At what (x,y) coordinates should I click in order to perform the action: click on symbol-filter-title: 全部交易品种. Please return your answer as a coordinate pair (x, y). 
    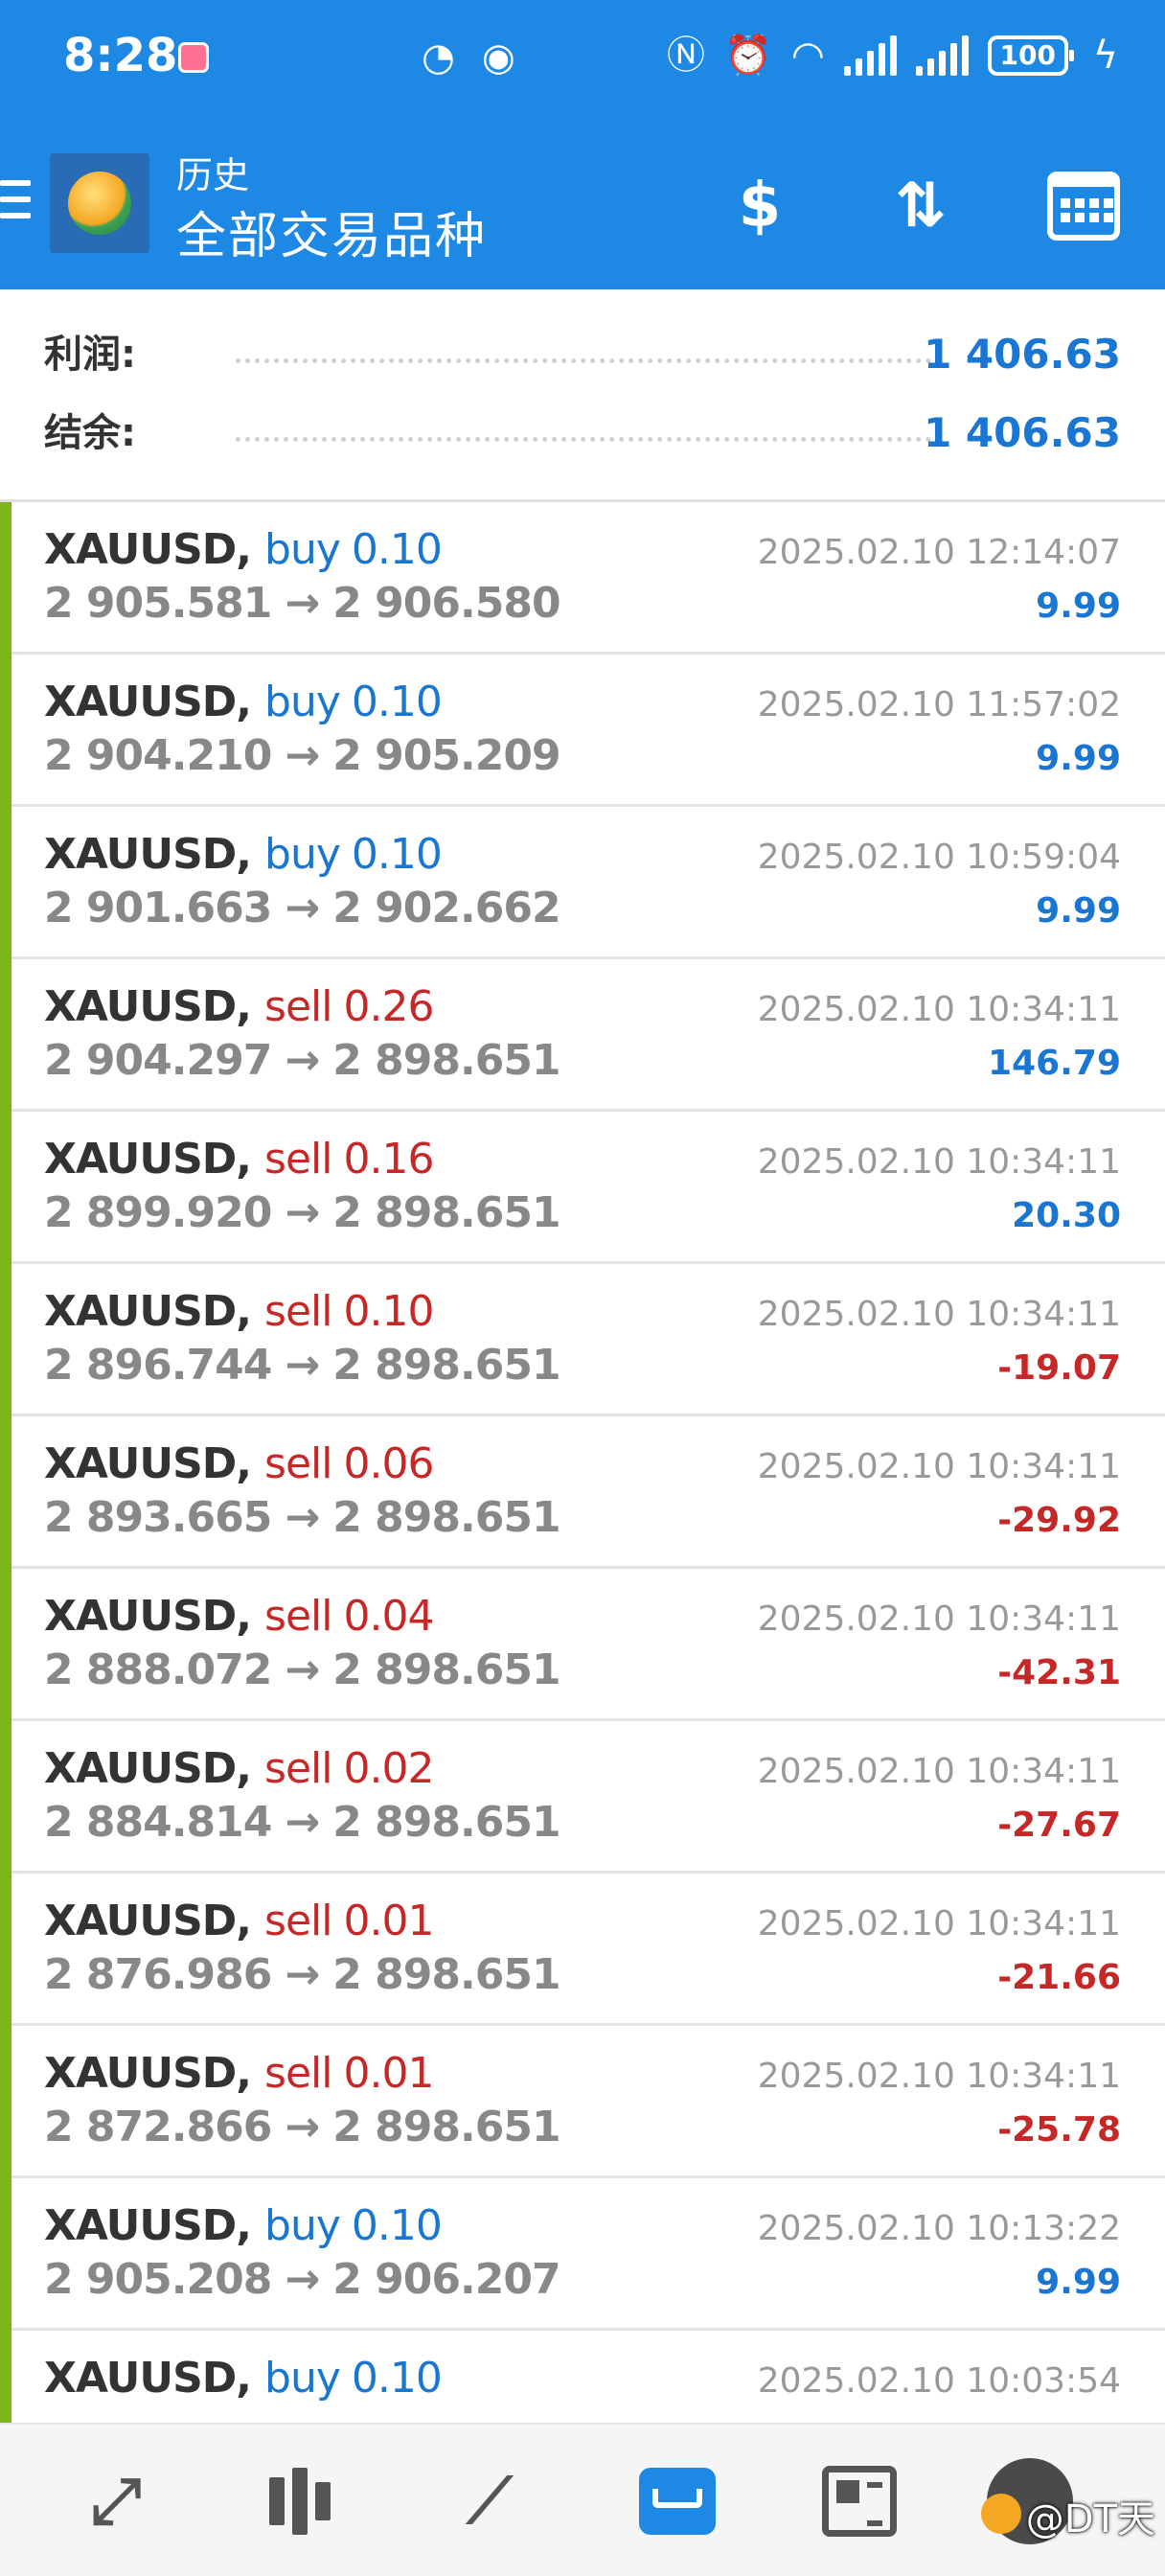
    Looking at the image, I should click on (332, 231).